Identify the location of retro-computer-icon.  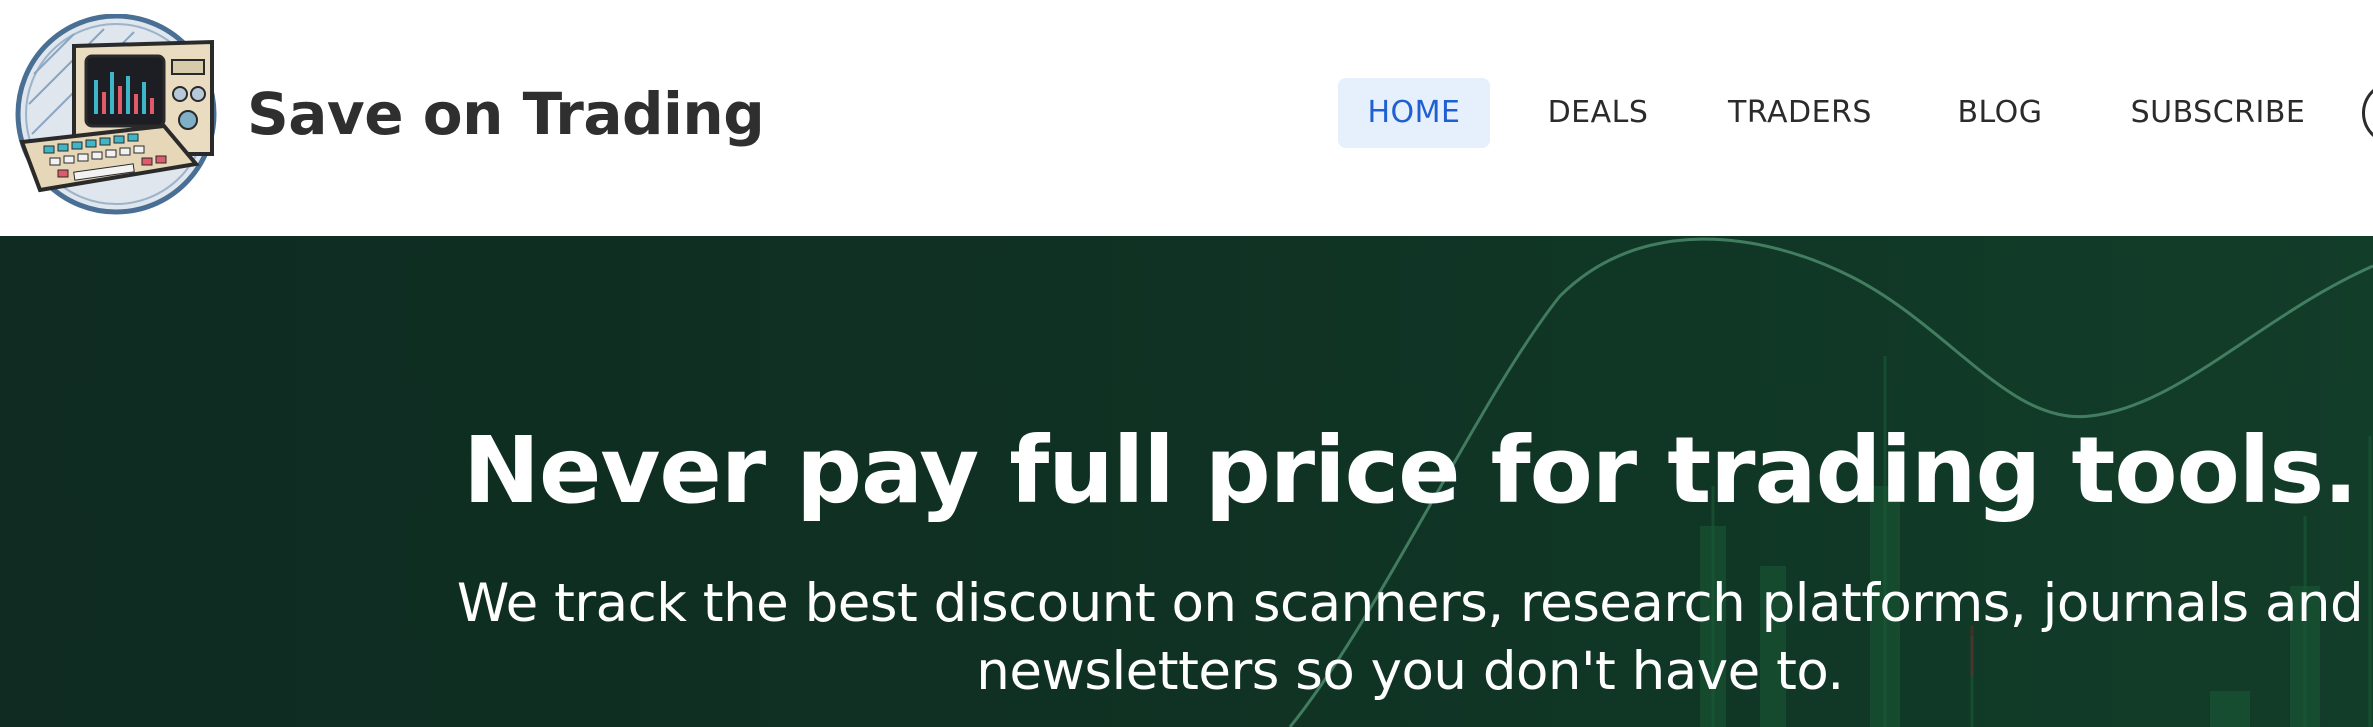
(116, 114).